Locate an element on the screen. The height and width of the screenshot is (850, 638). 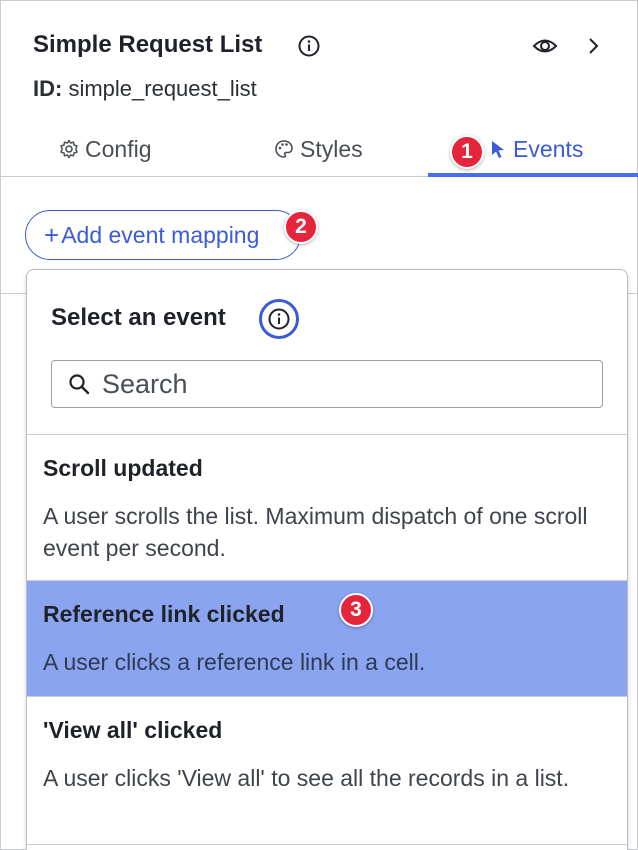
cursor-icon is located at coordinates (498, 149).